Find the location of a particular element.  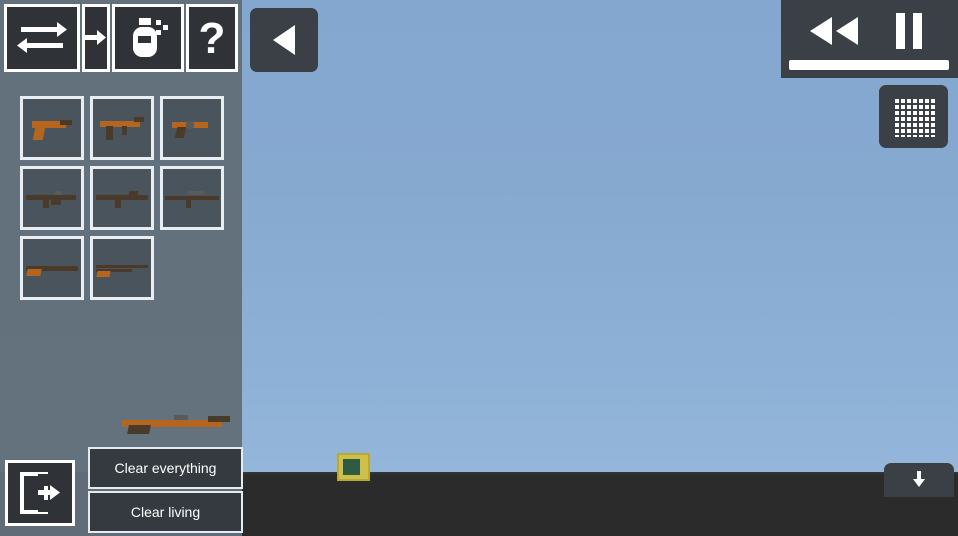

double-arrow-icon is located at coordinates (42, 37).